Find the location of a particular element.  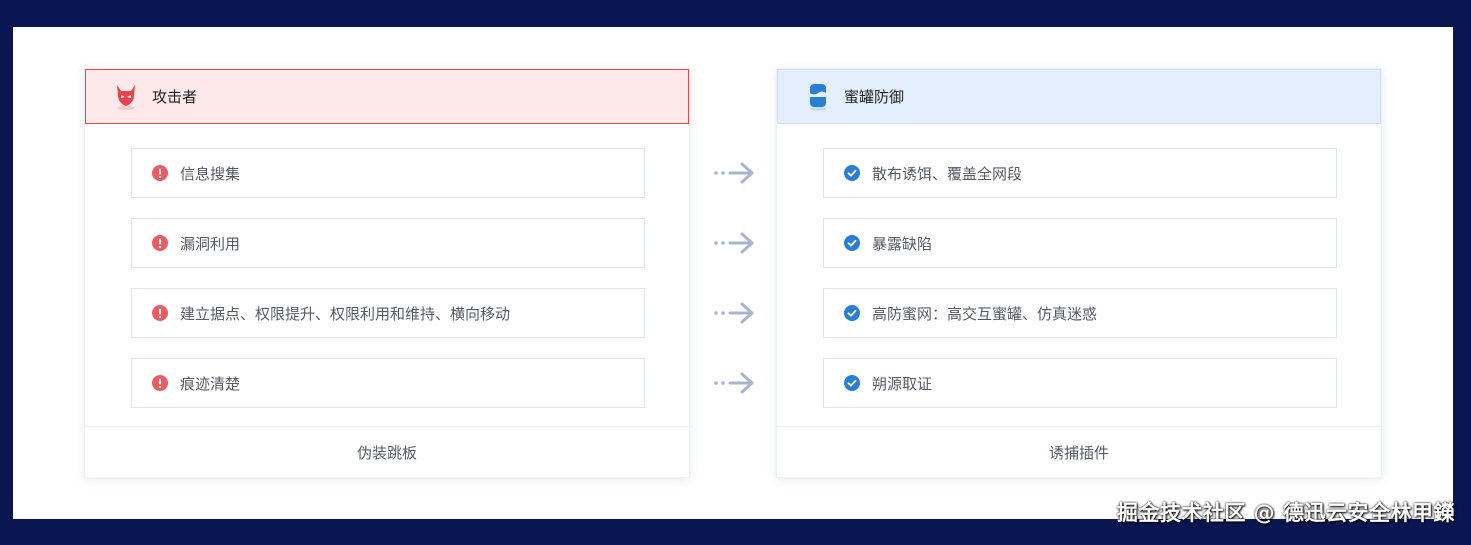

honeypot-jar-icon is located at coordinates (818, 97).